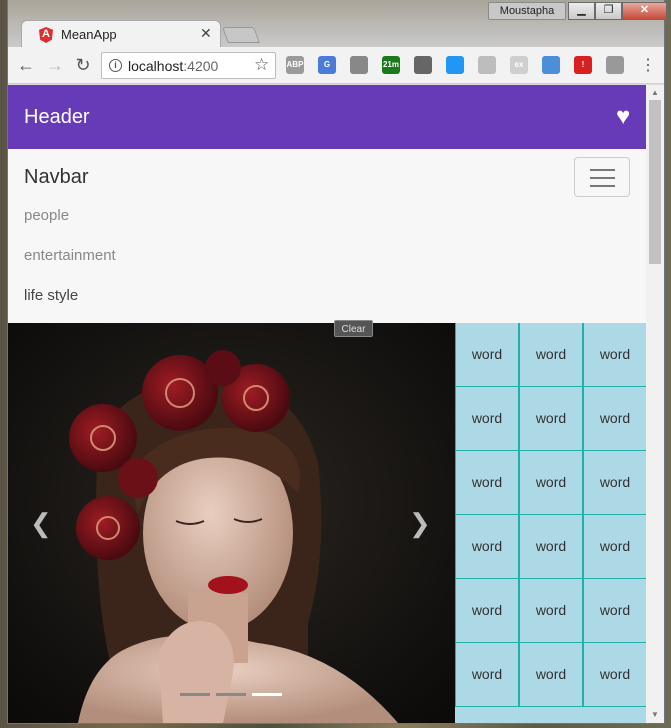  What do you see at coordinates (327, 65) in the screenshot?
I see `translate-icon: G` at bounding box center [327, 65].